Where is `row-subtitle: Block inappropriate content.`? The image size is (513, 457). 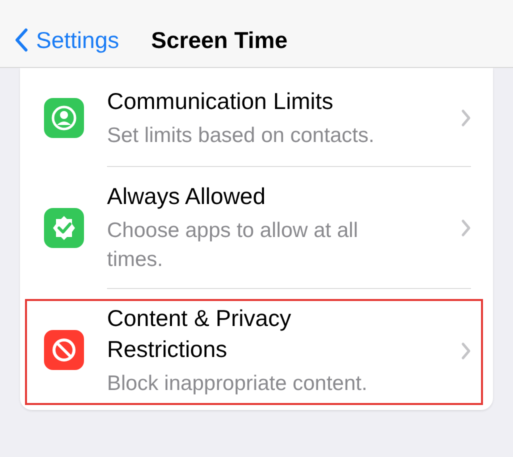 row-subtitle: Block inappropriate content. is located at coordinates (237, 384).